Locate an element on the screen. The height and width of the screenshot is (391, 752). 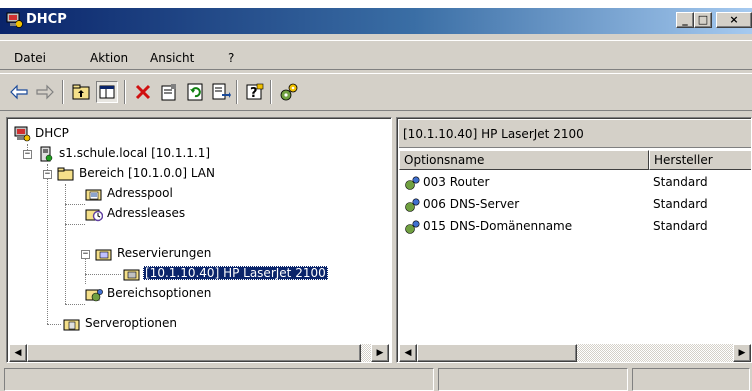
tree-item-dhcp: DHCP is located at coordinates (42, 134).